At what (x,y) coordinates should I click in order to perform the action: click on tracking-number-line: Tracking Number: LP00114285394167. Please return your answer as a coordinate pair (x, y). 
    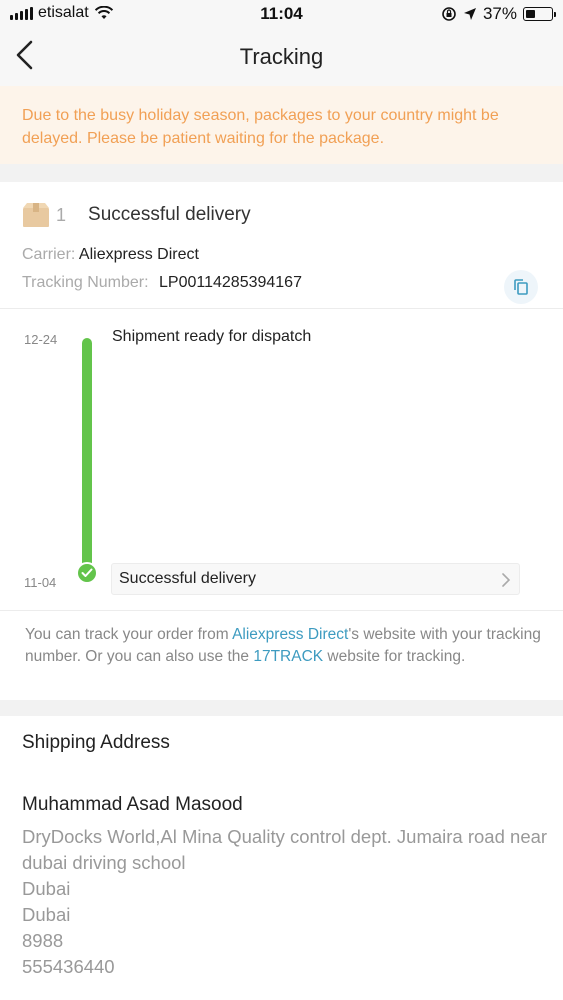
    Looking at the image, I should click on (162, 283).